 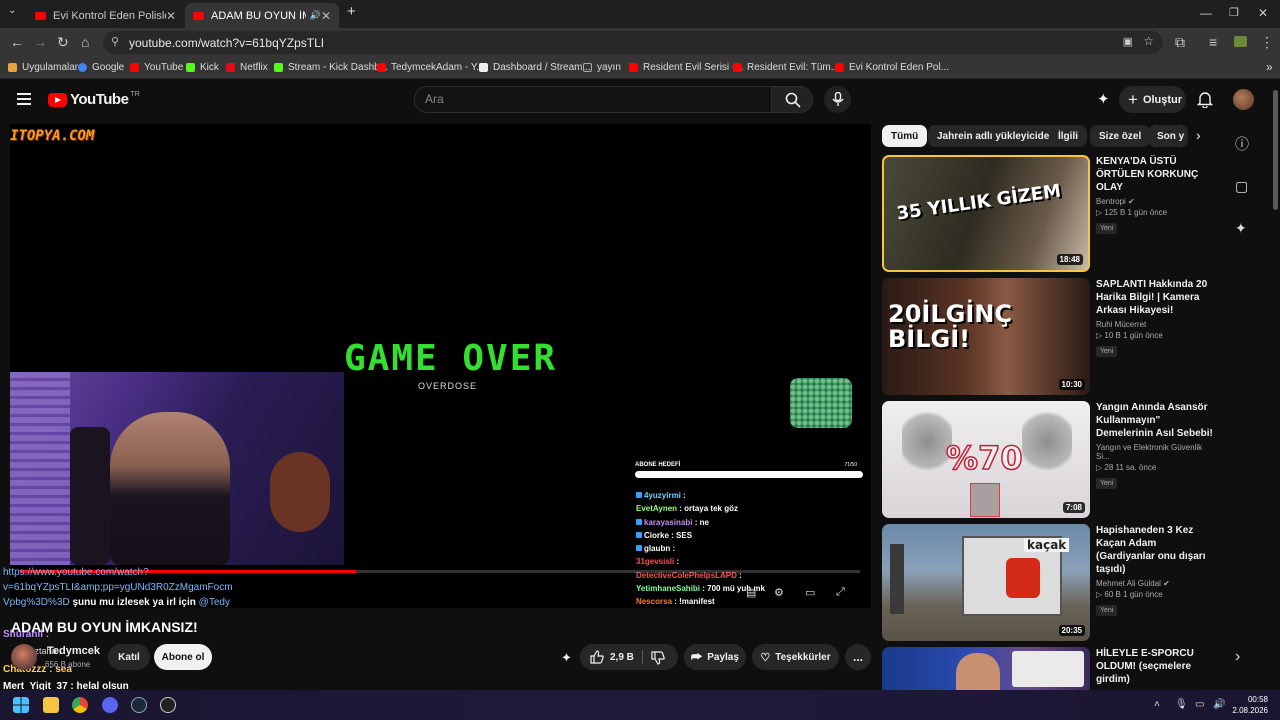 What do you see at coordinates (40, 42) in the screenshot?
I see `forward-icon: →` at bounding box center [40, 42].